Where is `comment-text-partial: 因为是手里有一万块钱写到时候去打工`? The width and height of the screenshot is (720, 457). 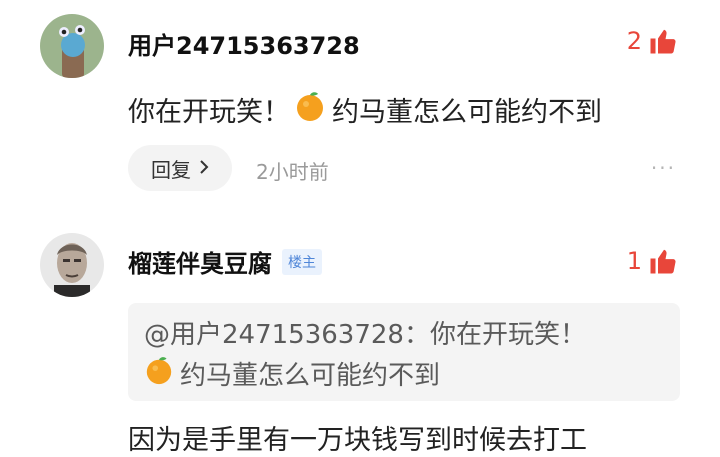 comment-text-partial: 因为是手里有一万块钱写到时候去打工 is located at coordinates (357, 440).